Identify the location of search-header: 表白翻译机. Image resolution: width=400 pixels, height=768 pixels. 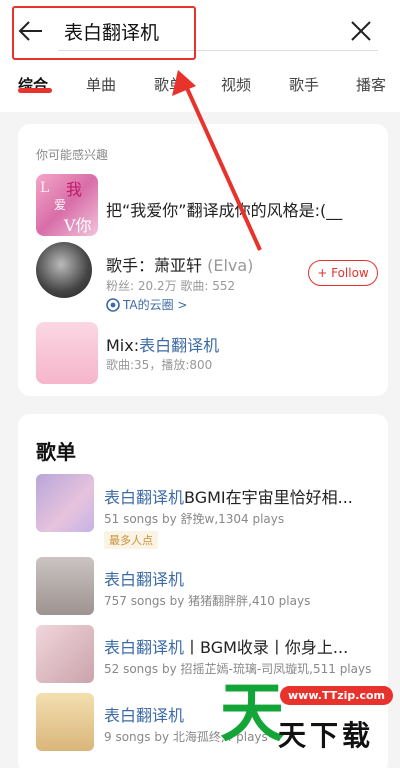
(200, 31).